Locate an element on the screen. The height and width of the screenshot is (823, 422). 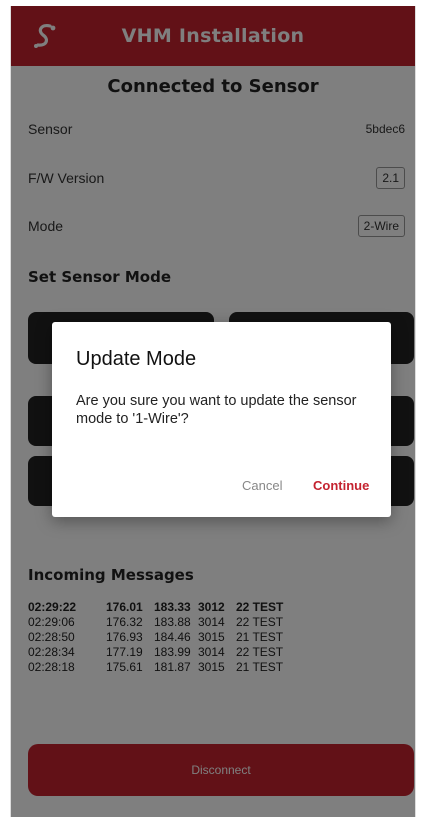
continue-button: Continue is located at coordinates (341, 485).